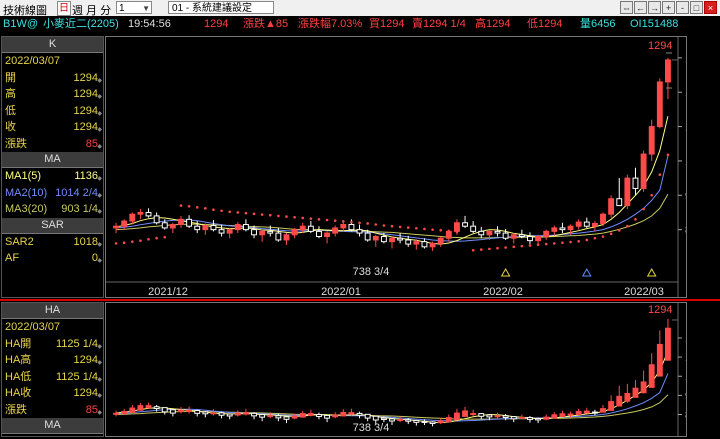  What do you see at coordinates (81, 24) in the screenshot?
I see `contract-name: 小麥近二(2205)` at bounding box center [81, 24].